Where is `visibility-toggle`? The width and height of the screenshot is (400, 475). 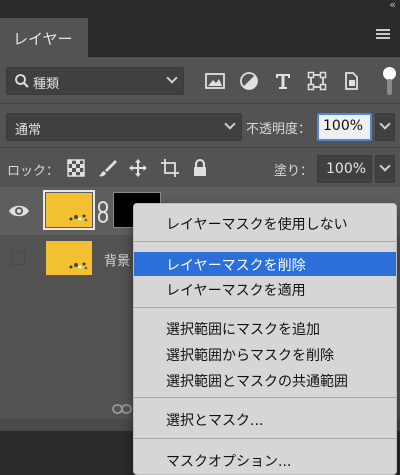 visibility-toggle is located at coordinates (18, 258).